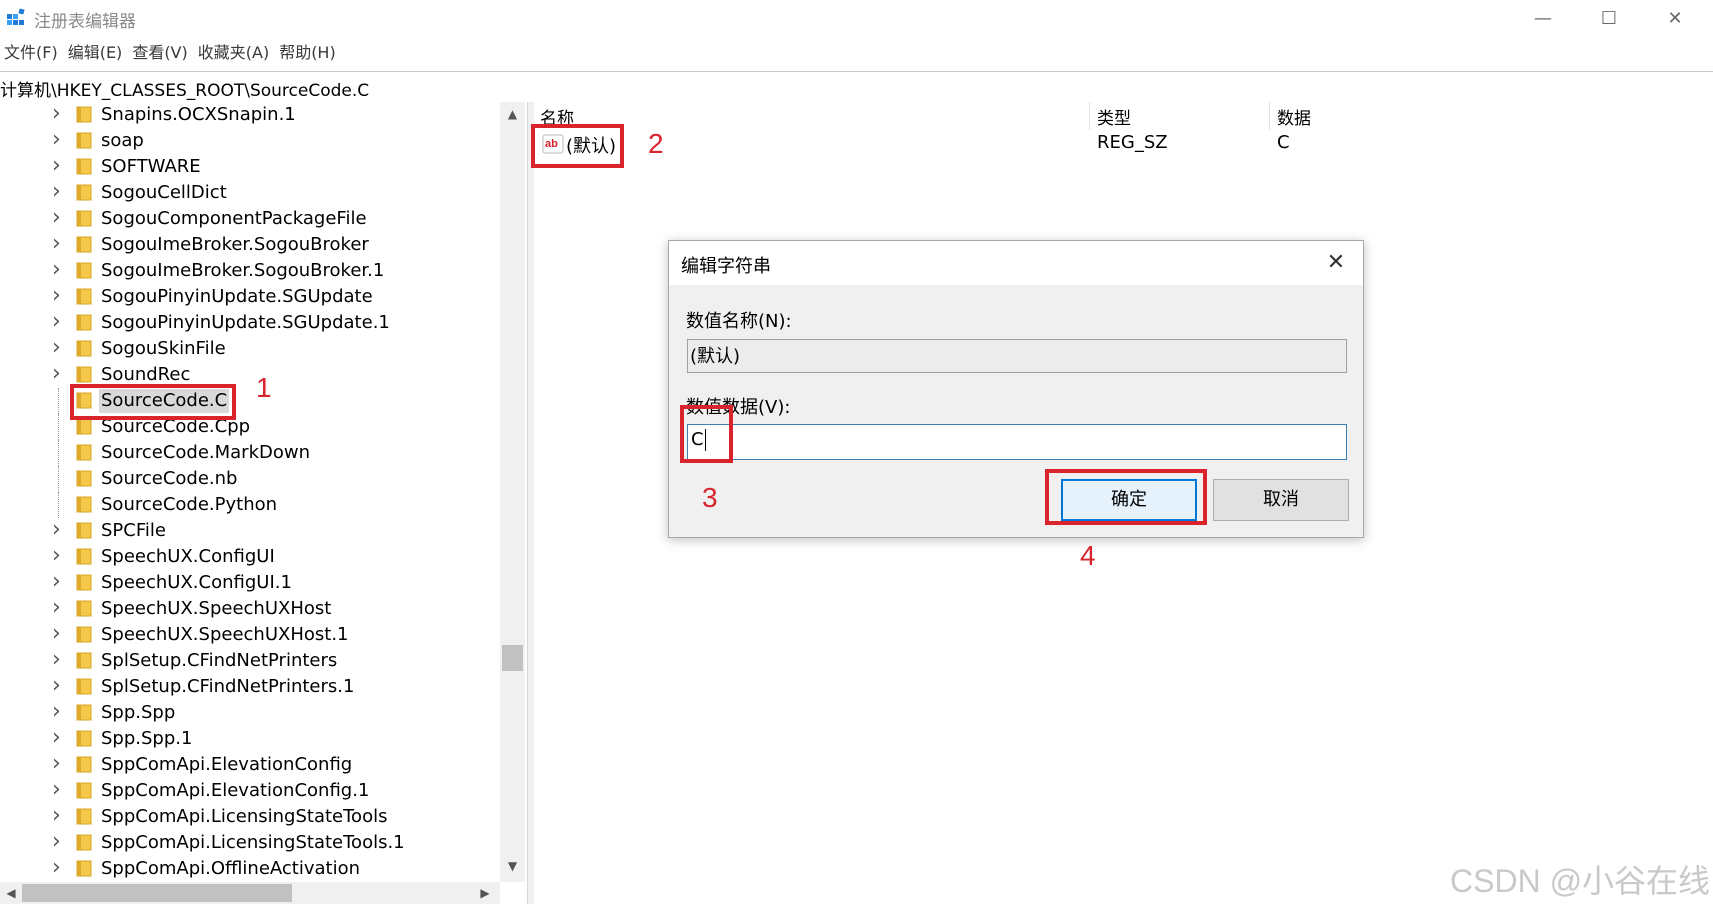 The image size is (1713, 904). What do you see at coordinates (250, 531) in the screenshot?
I see `tree-item: › SPCFile` at bounding box center [250, 531].